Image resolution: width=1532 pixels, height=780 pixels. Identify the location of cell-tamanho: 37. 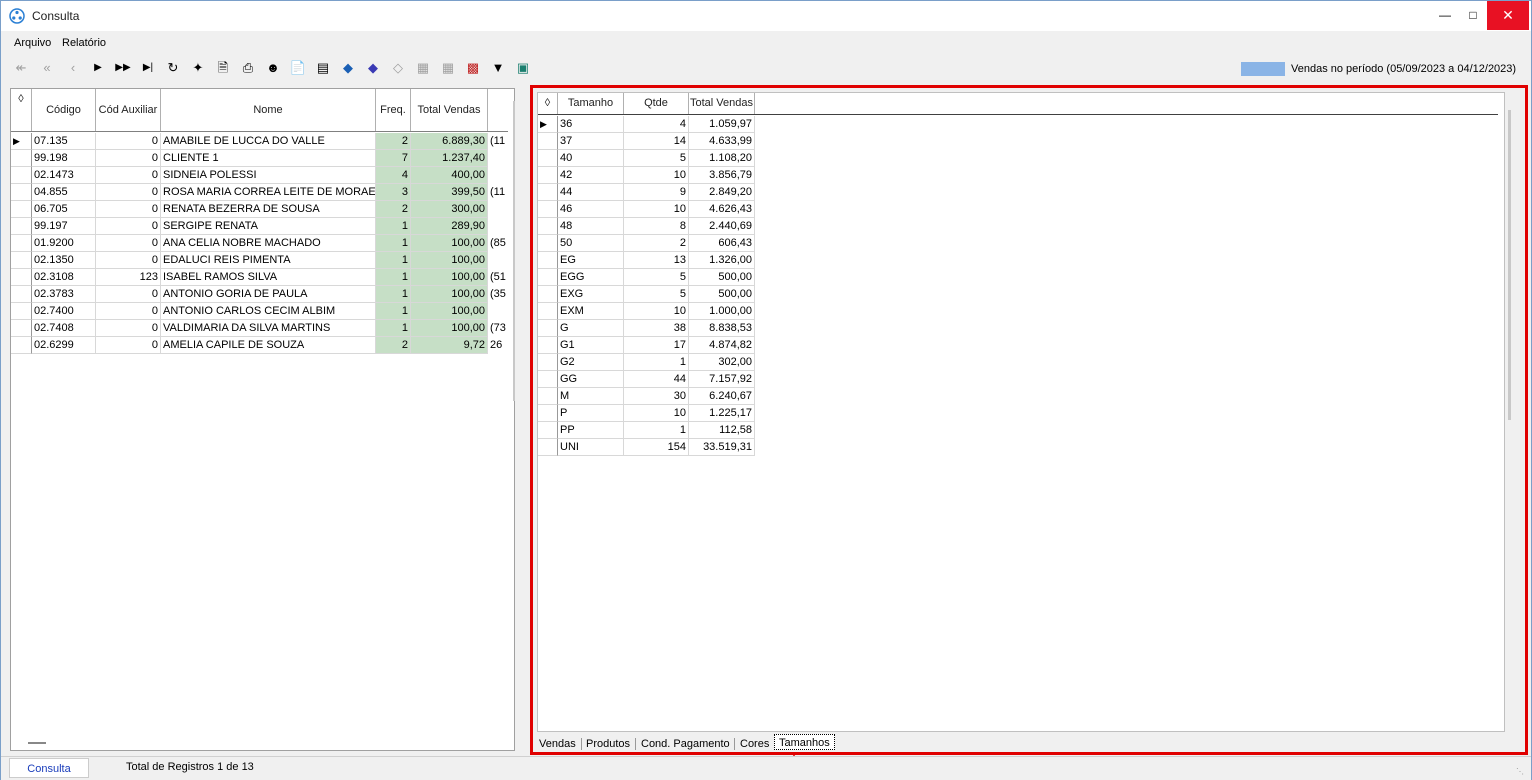
(591, 141).